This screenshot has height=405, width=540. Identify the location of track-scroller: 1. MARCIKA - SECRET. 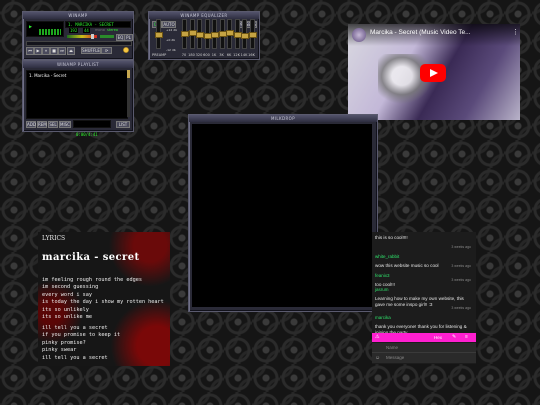
(98, 24).